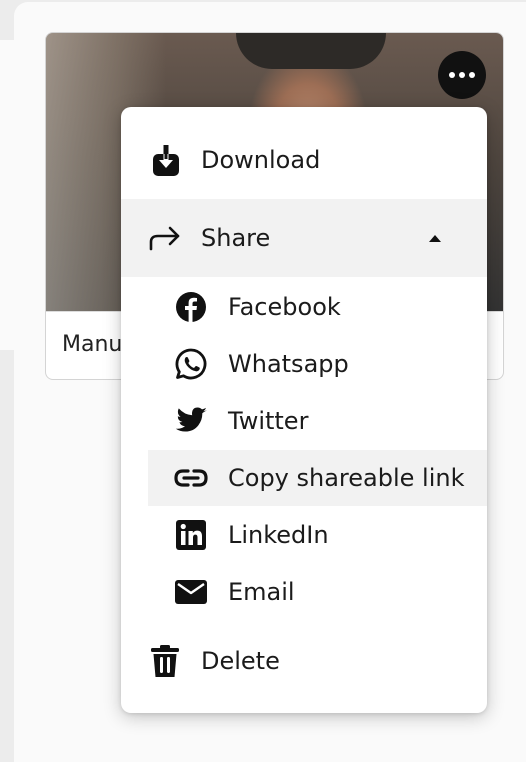 The height and width of the screenshot is (762, 526). Describe the element at coordinates (191, 478) in the screenshot. I see `link-icon` at that location.